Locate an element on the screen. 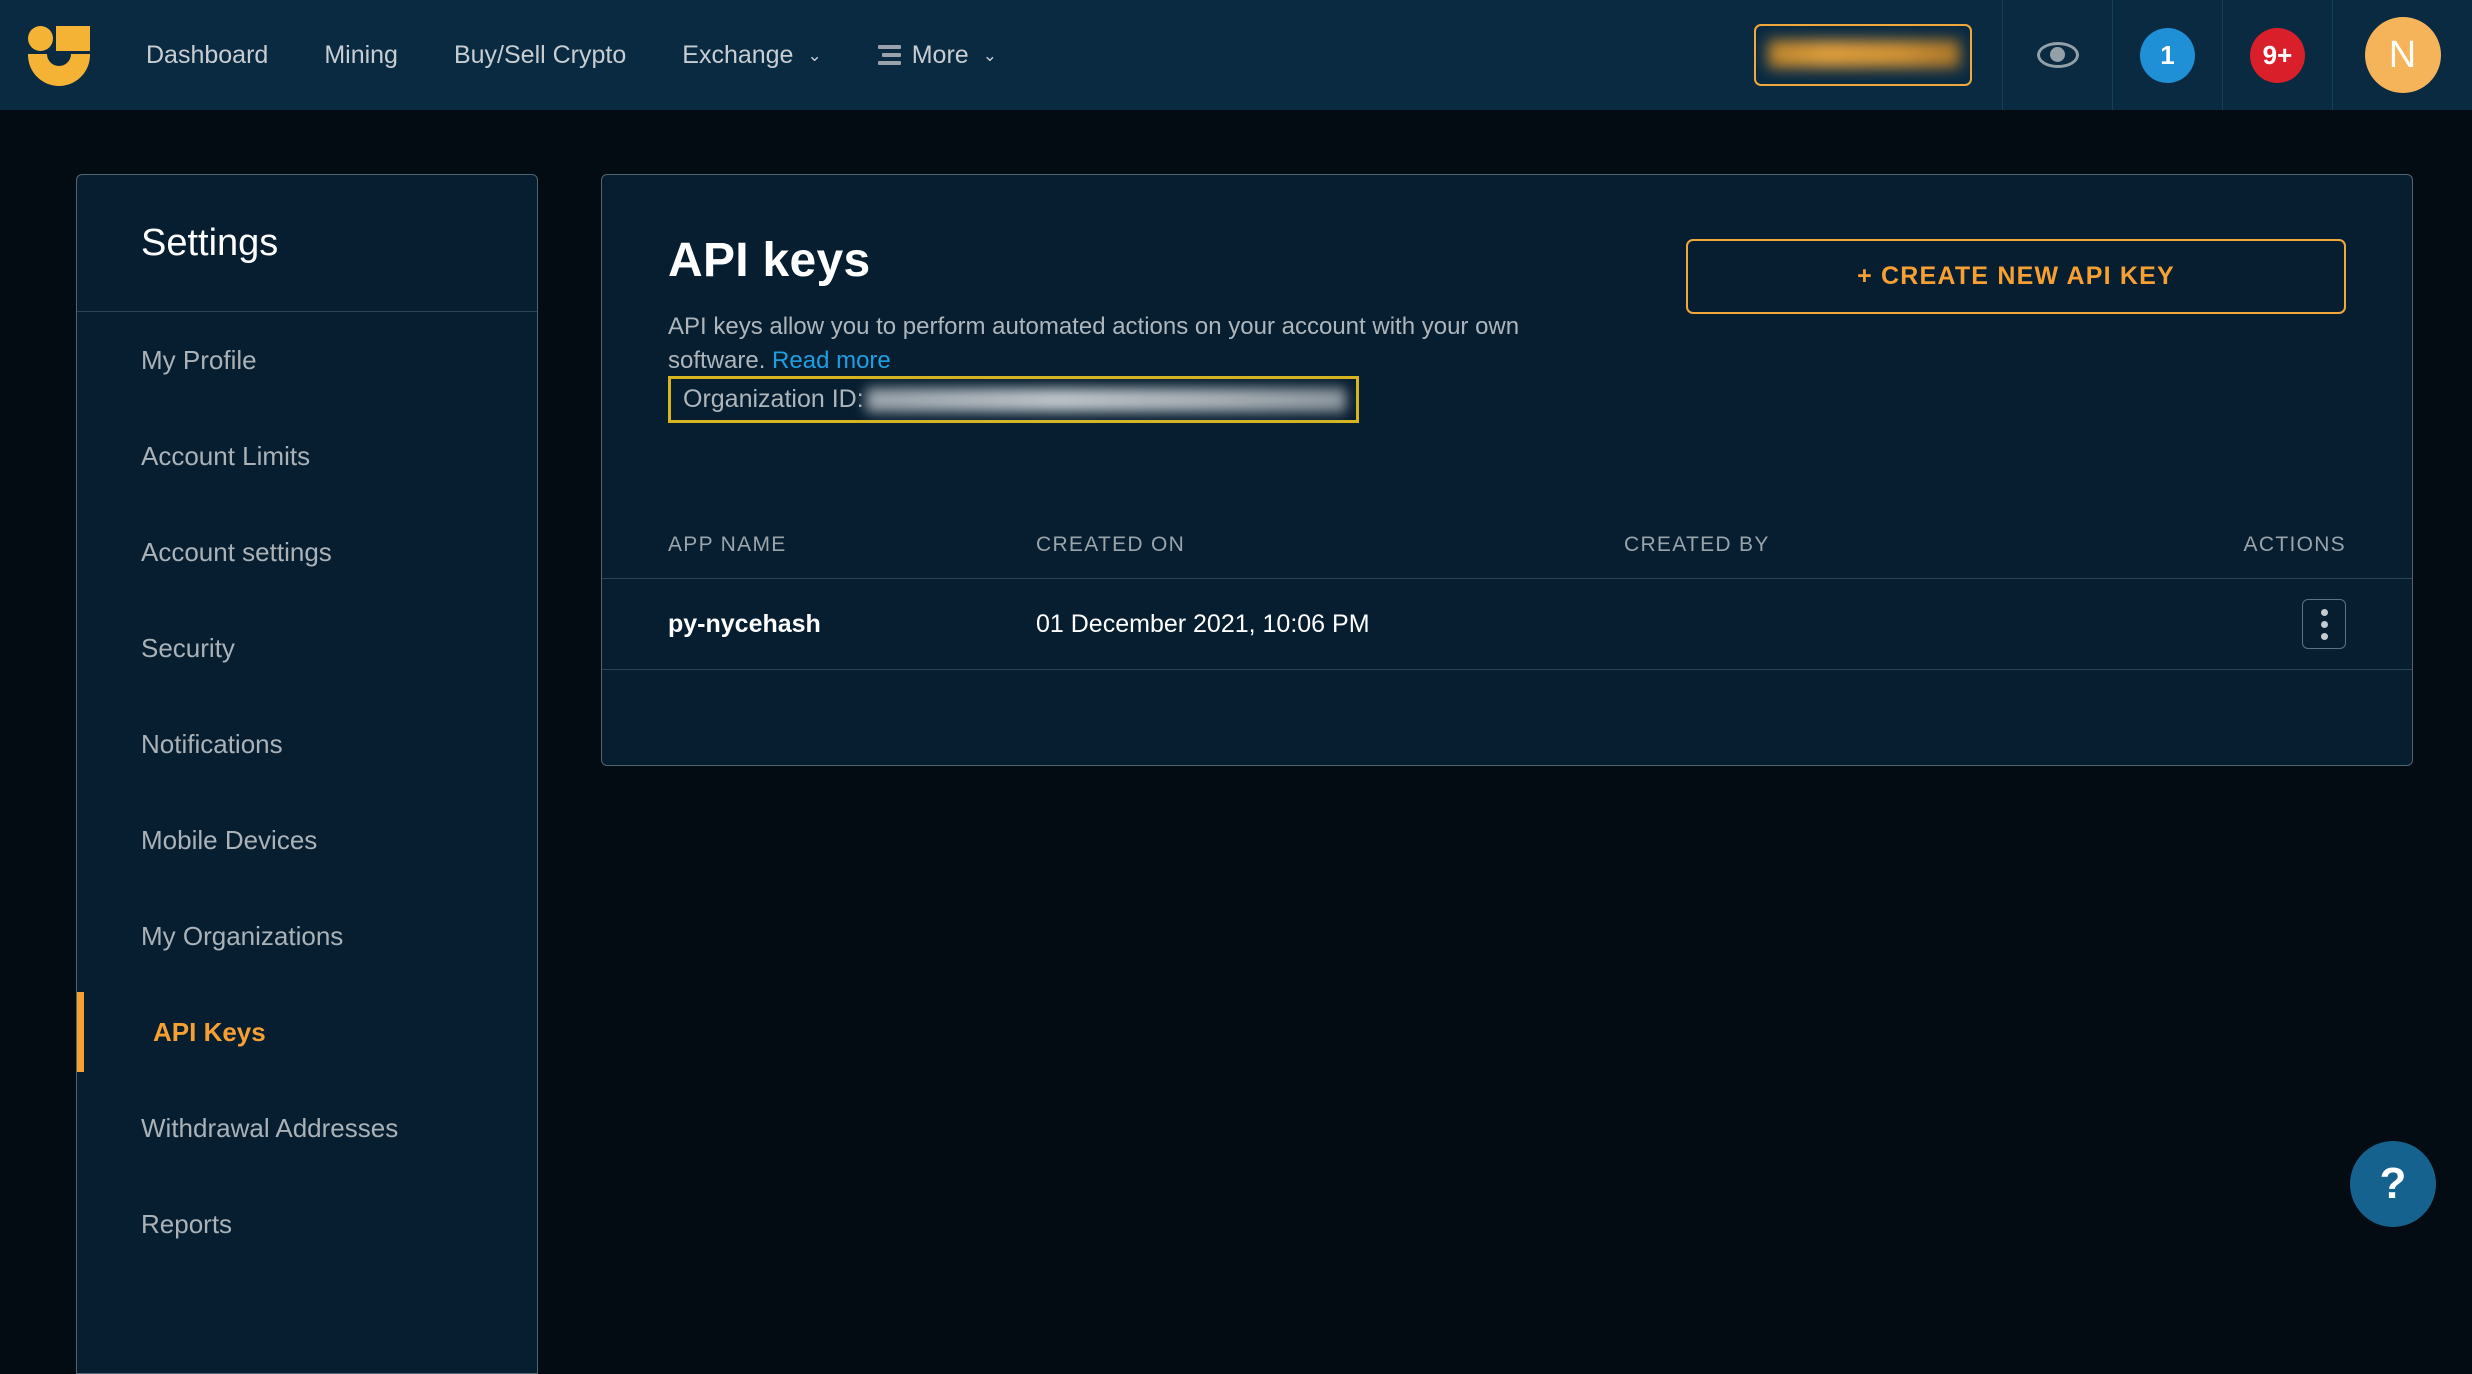 The height and width of the screenshot is (1374, 2472). sidebar-label-notifications: Notifications is located at coordinates (212, 744).